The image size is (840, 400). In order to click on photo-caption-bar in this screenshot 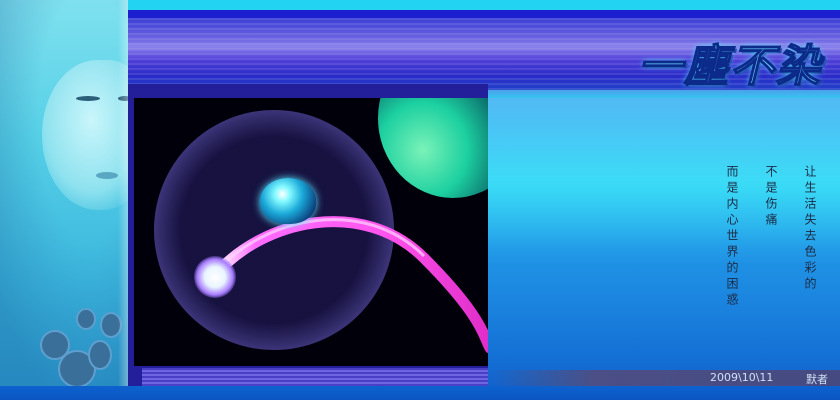, I will do `click(315, 377)`.